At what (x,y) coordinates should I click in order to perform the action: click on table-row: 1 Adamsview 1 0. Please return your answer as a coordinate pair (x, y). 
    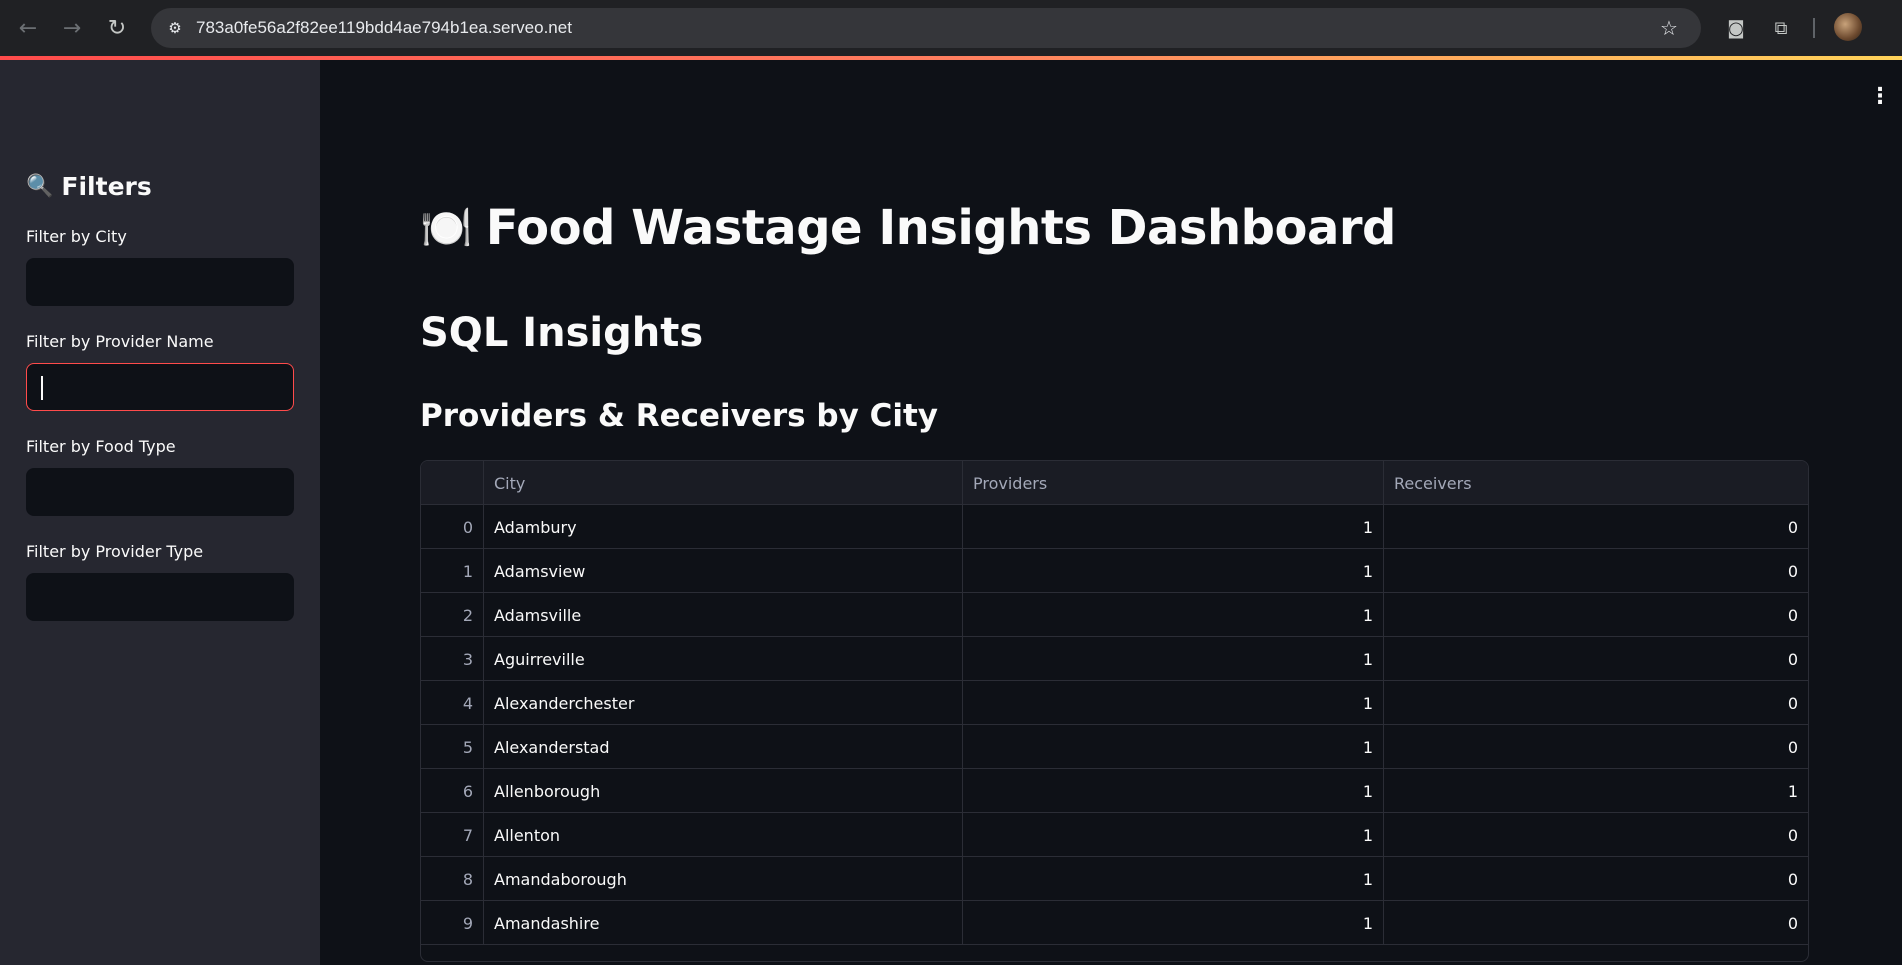
    Looking at the image, I should click on (1114, 571).